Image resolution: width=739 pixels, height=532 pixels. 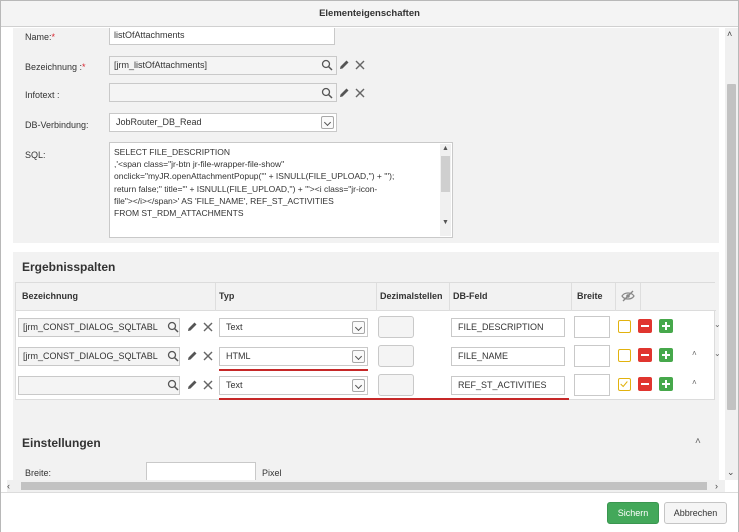 I want to click on name-label: Name:*, so click(x=40, y=37).